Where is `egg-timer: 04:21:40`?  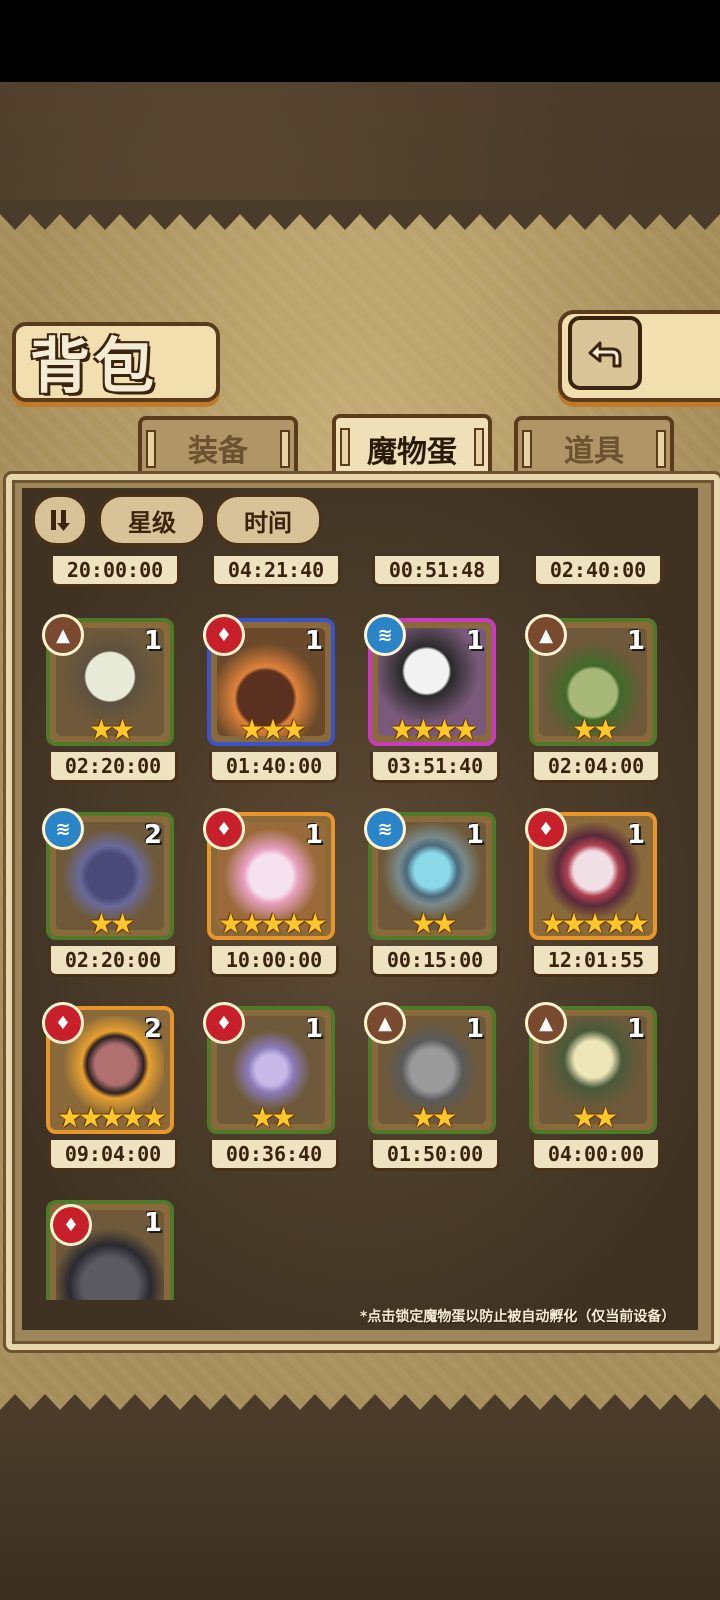
egg-timer: 04:21:40 is located at coordinates (276, 571).